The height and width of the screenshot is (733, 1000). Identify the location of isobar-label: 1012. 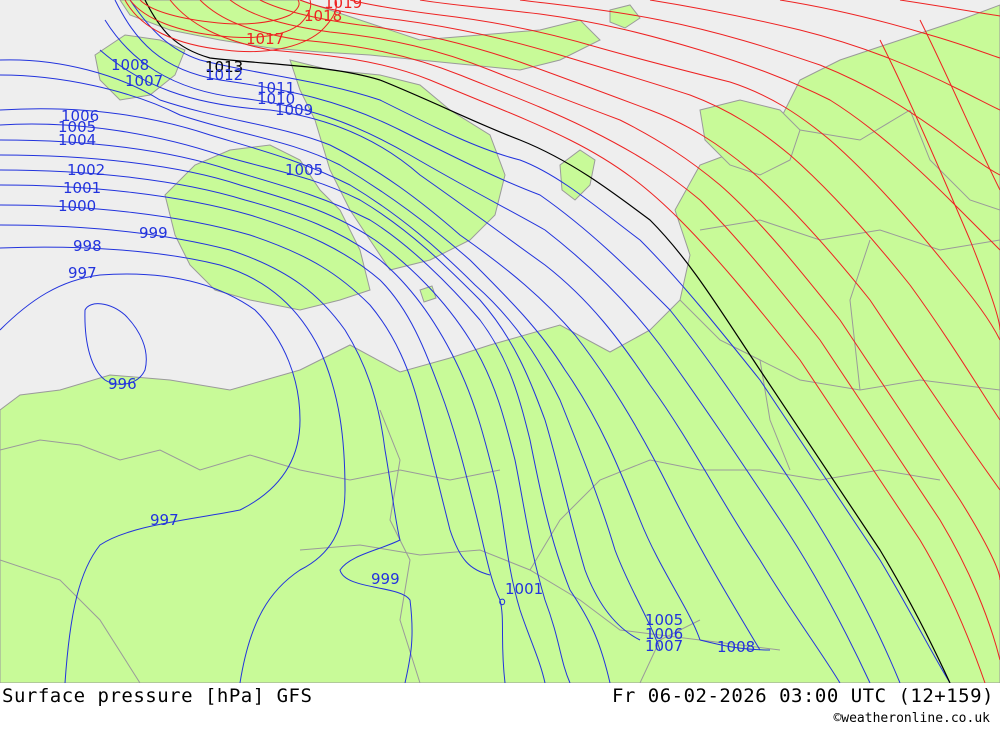
(224, 75).